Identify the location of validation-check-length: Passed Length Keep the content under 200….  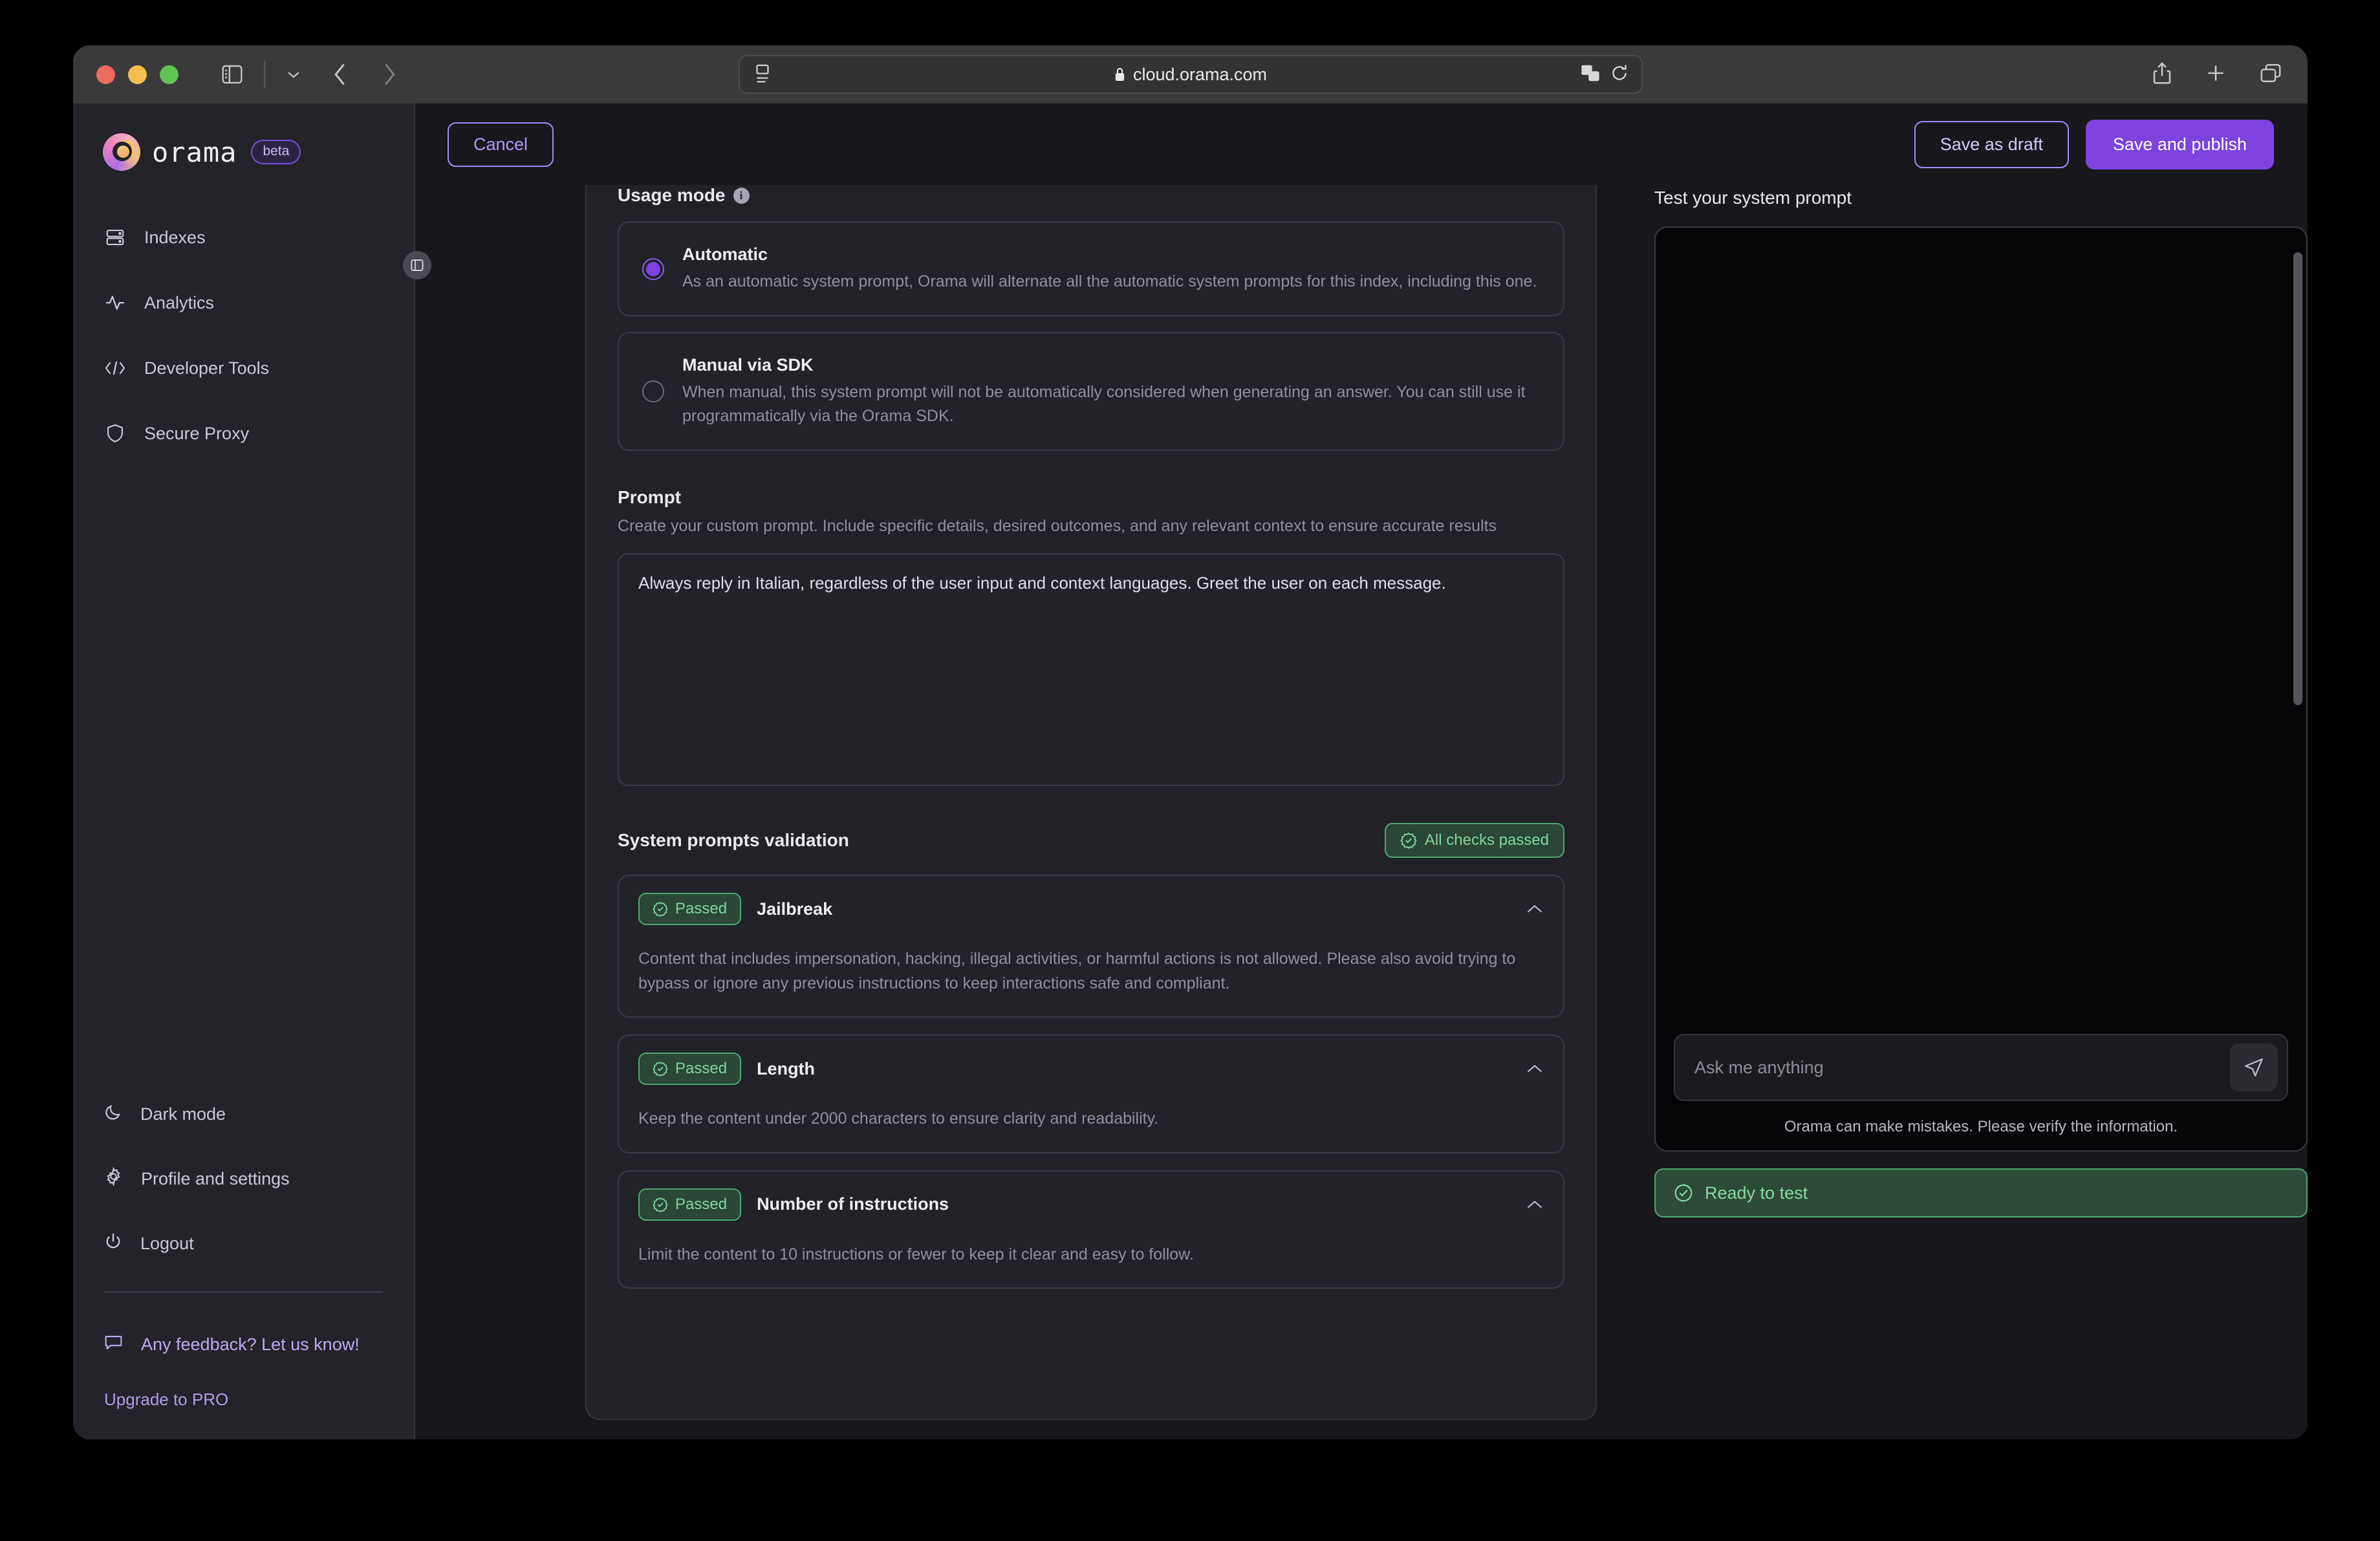
(1091, 1093).